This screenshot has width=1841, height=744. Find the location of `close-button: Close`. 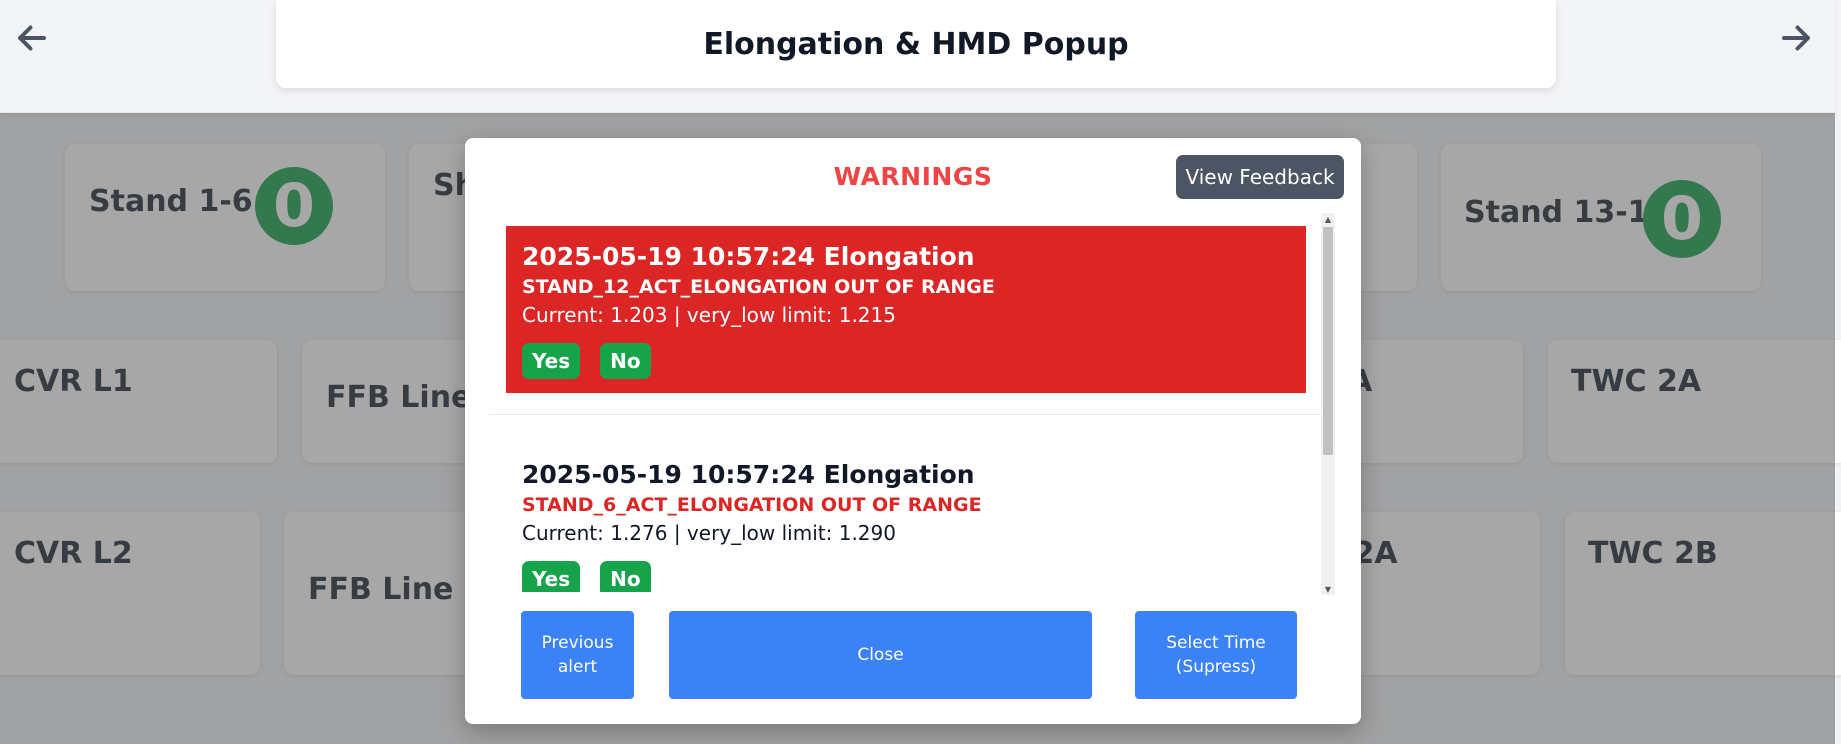

close-button: Close is located at coordinates (880, 655).